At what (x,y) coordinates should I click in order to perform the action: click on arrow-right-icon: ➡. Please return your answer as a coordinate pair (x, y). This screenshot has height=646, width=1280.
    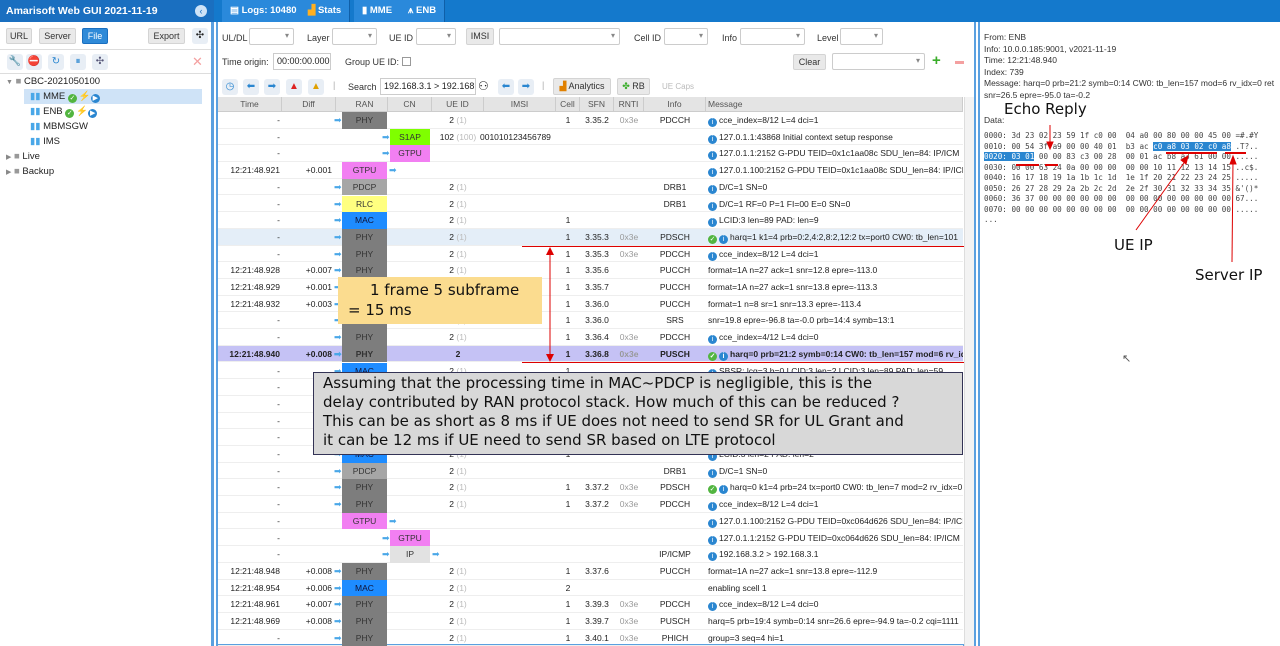
    Looking at the image, I should click on (272, 87).